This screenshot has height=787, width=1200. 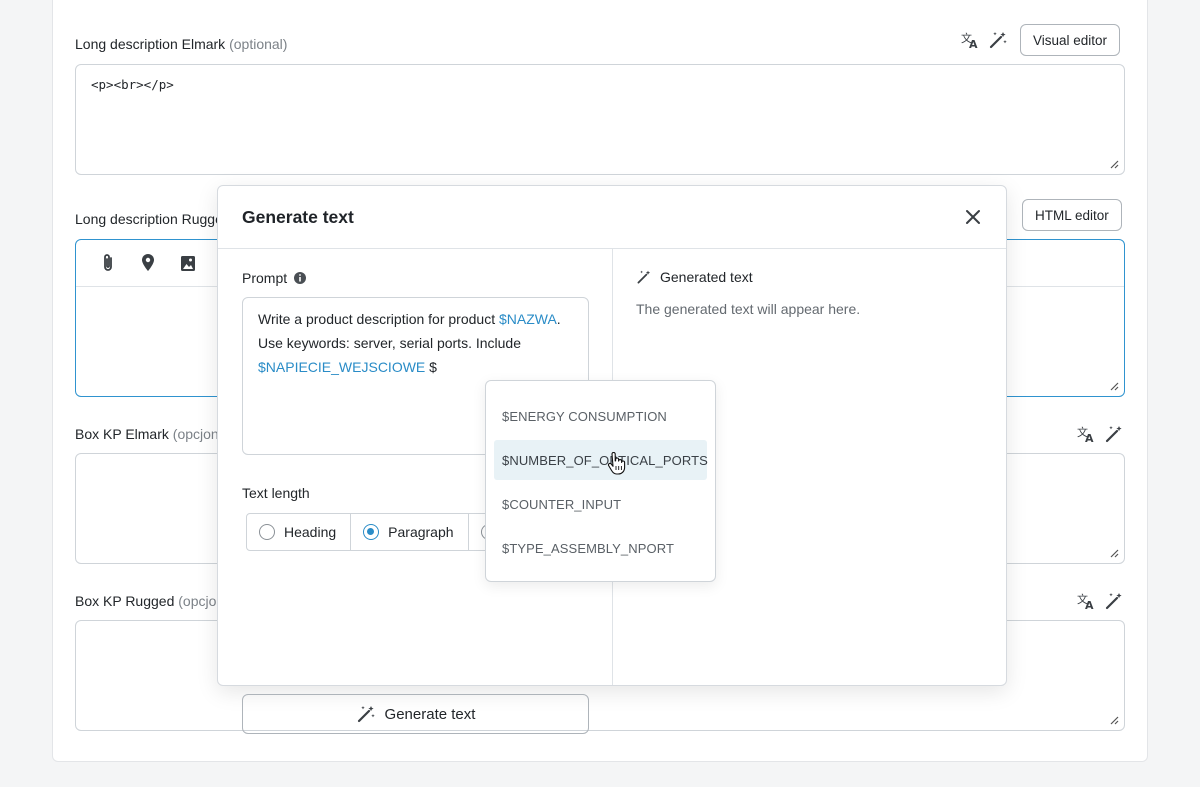 I want to click on location-pin-icon, so click(x=148, y=263).